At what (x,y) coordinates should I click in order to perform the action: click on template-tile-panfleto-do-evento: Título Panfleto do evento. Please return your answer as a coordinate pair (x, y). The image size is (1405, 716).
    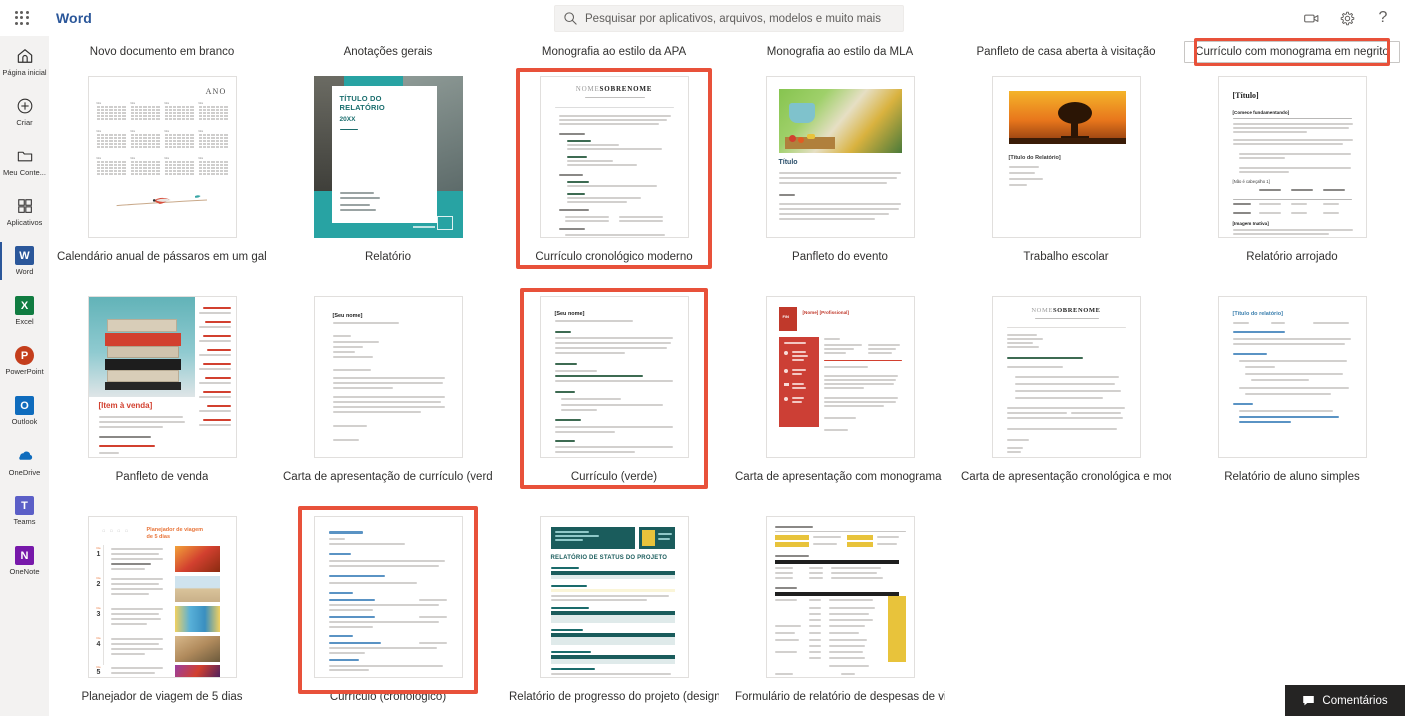
    Looking at the image, I should click on (840, 178).